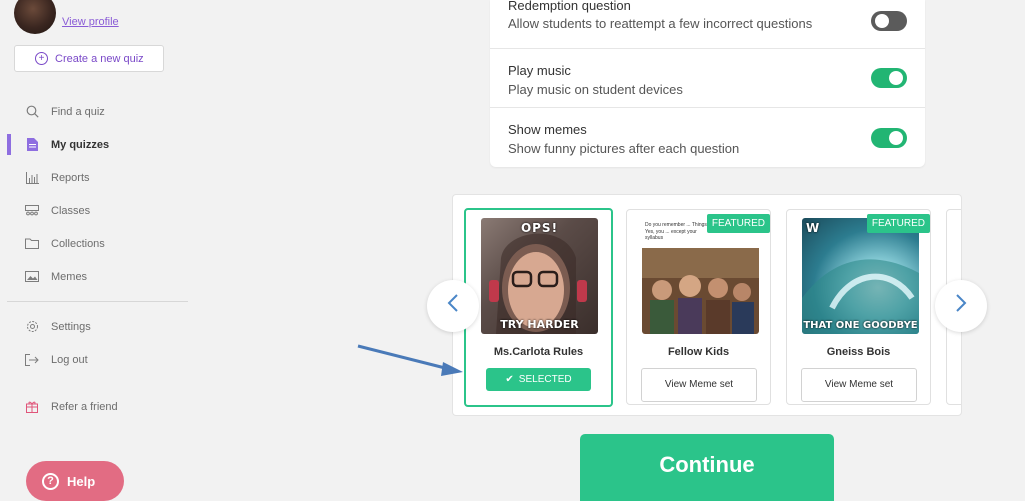 The image size is (1025, 501). I want to click on question-icon: ?, so click(50, 481).